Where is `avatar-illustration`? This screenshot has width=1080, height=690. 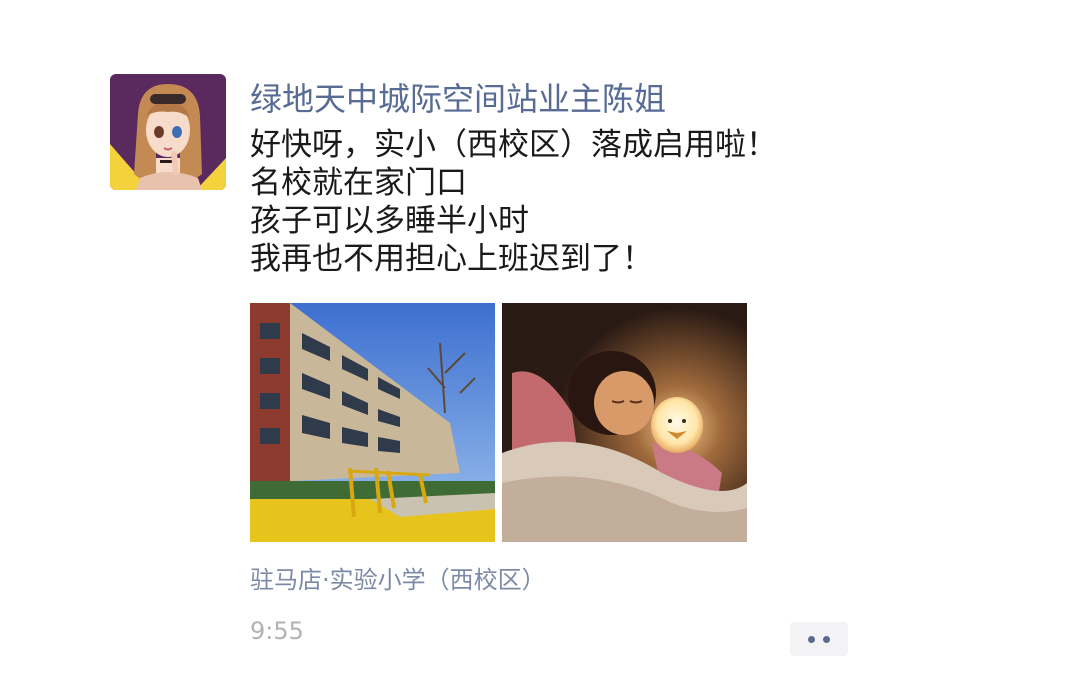
avatar-illustration is located at coordinates (168, 132).